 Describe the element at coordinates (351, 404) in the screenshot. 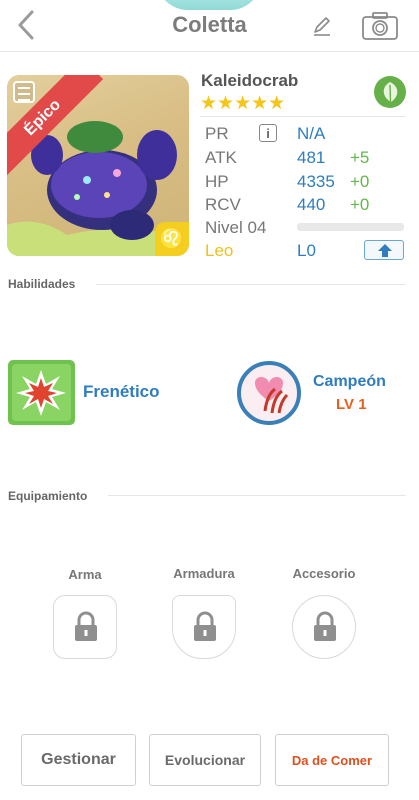

I see `trait-level: LV 1` at that location.